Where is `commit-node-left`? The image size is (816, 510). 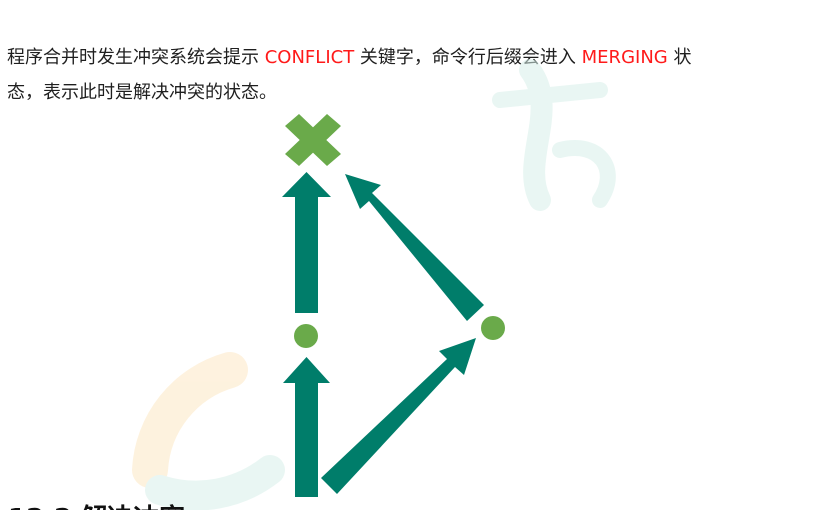 commit-node-left is located at coordinates (306, 336).